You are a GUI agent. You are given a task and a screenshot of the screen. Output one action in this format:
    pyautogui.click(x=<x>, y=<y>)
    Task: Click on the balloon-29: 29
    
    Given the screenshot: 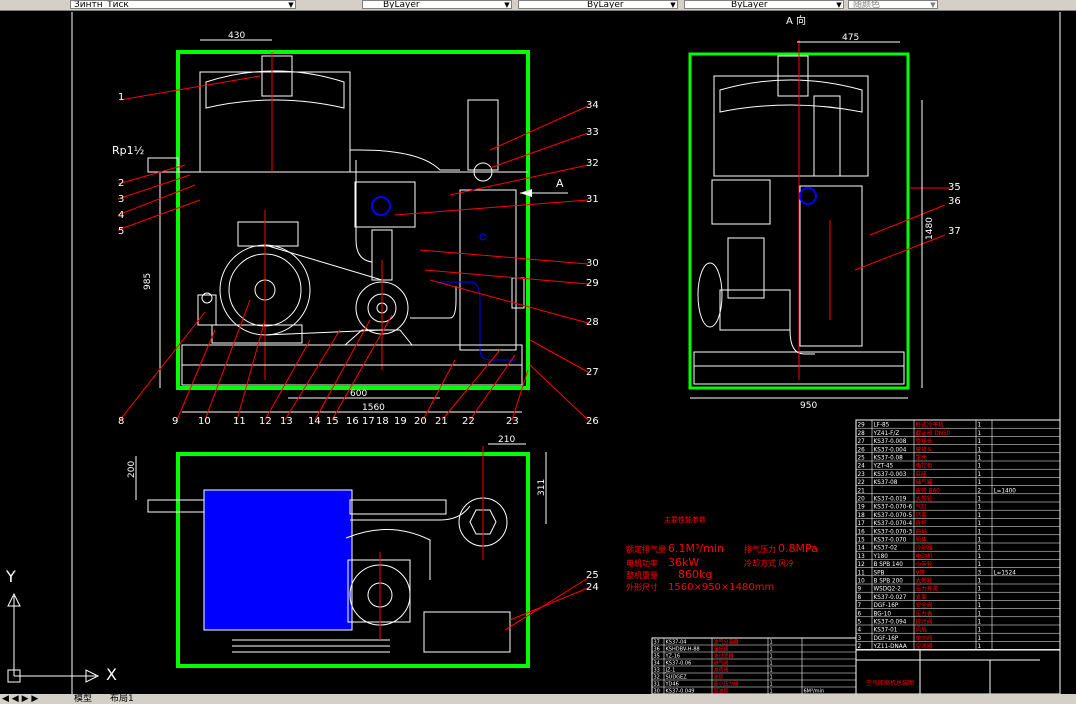 What is the action you would take?
    pyautogui.click(x=592, y=283)
    